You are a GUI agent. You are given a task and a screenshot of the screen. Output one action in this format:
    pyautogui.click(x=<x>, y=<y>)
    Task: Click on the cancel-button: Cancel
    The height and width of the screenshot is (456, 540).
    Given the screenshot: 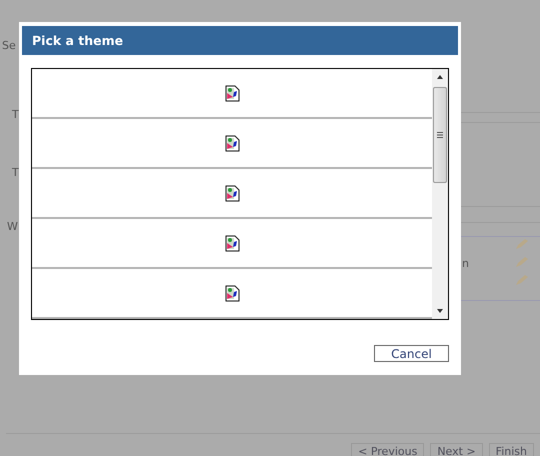 What is the action you would take?
    pyautogui.click(x=411, y=353)
    